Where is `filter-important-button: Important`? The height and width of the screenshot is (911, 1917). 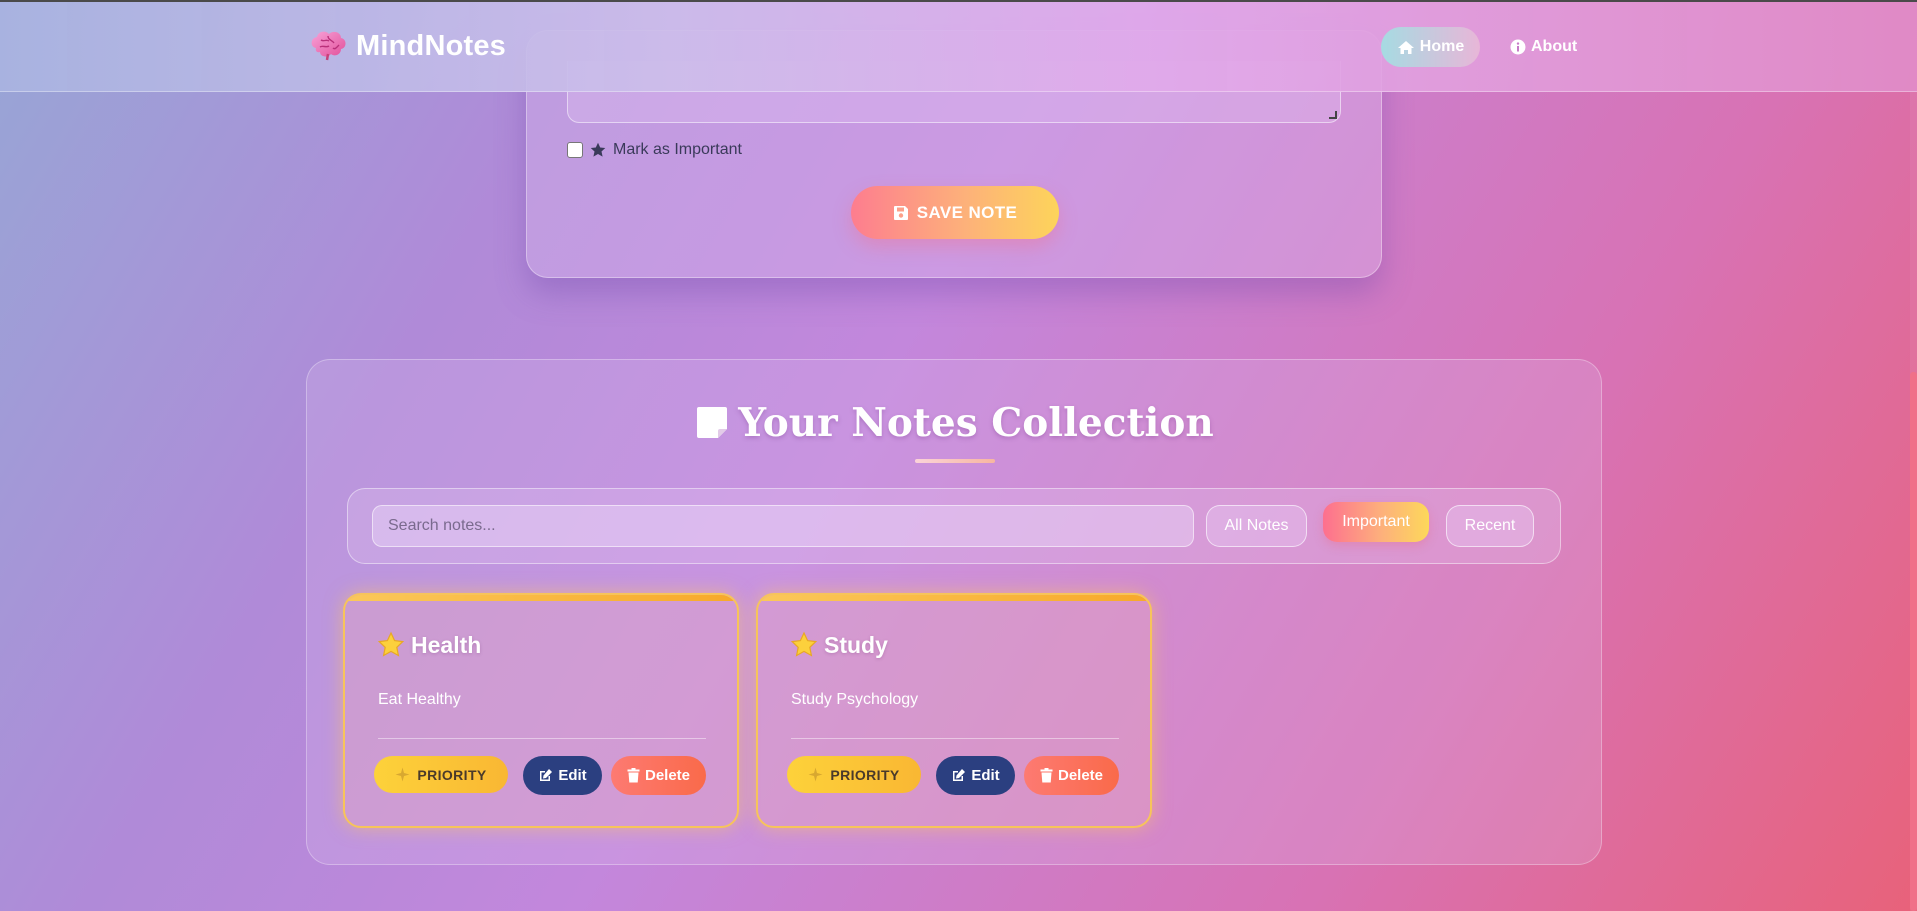
filter-important-button: Important is located at coordinates (1376, 522).